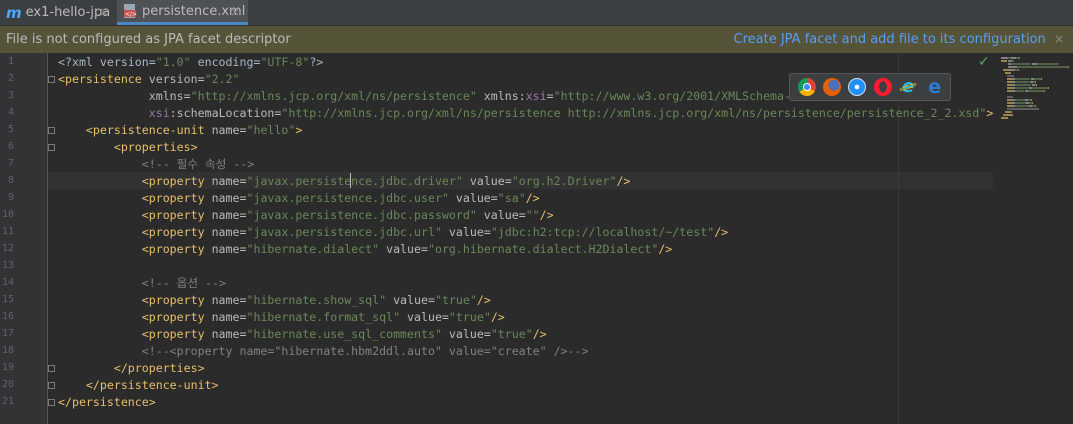  I want to click on code-token: value=, so click(466, 334).